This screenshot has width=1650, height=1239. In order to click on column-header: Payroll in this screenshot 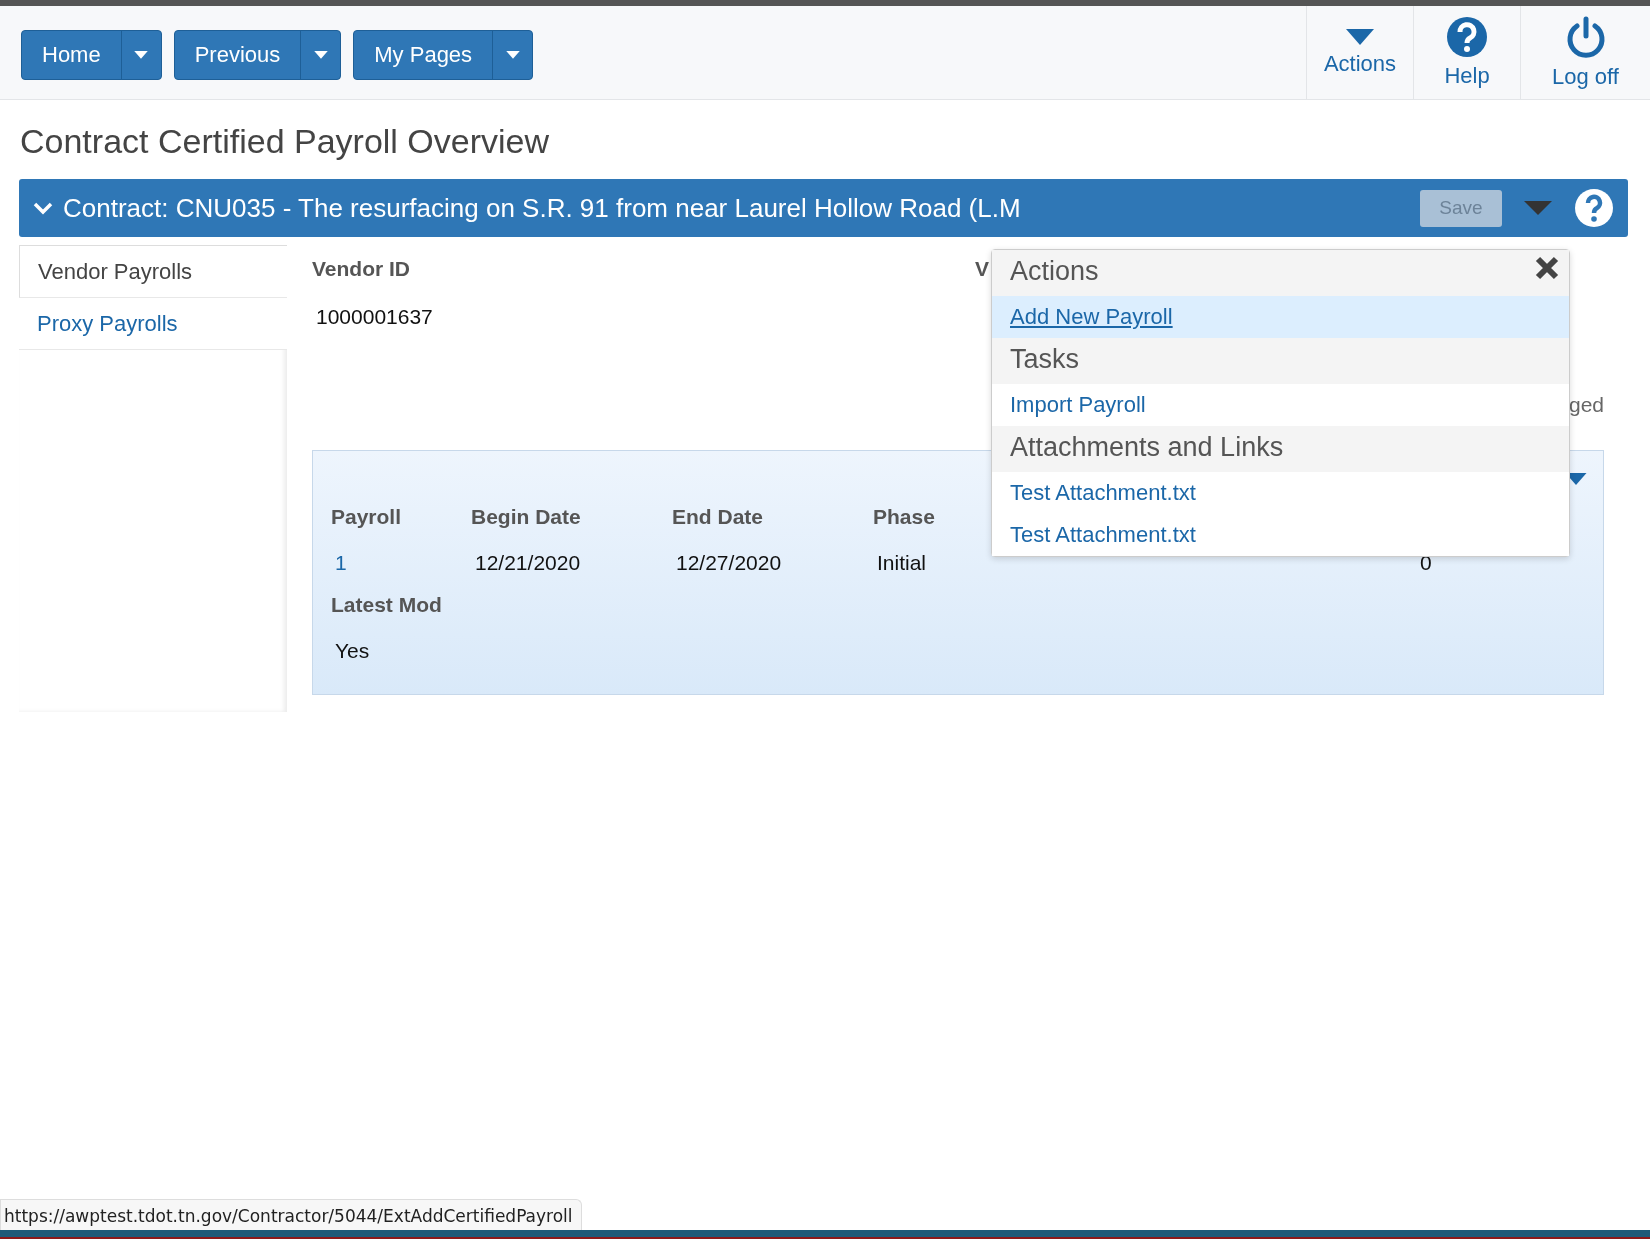, I will do `click(367, 517)`.